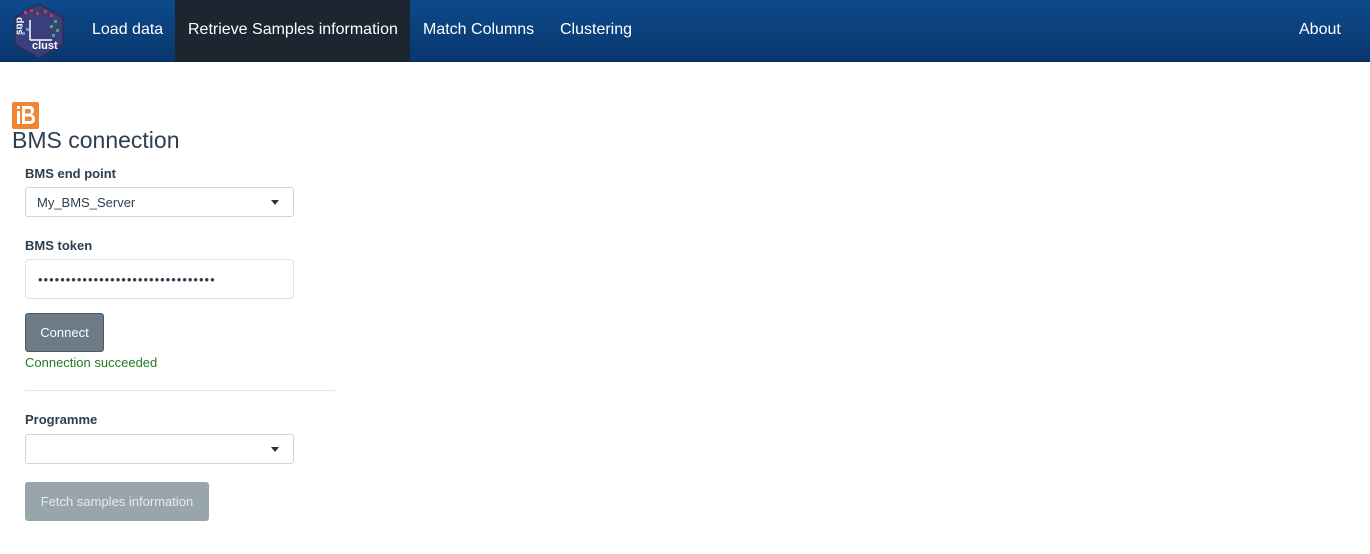 This screenshot has height=554, width=1370. I want to click on connect-button: Connect, so click(64, 332).